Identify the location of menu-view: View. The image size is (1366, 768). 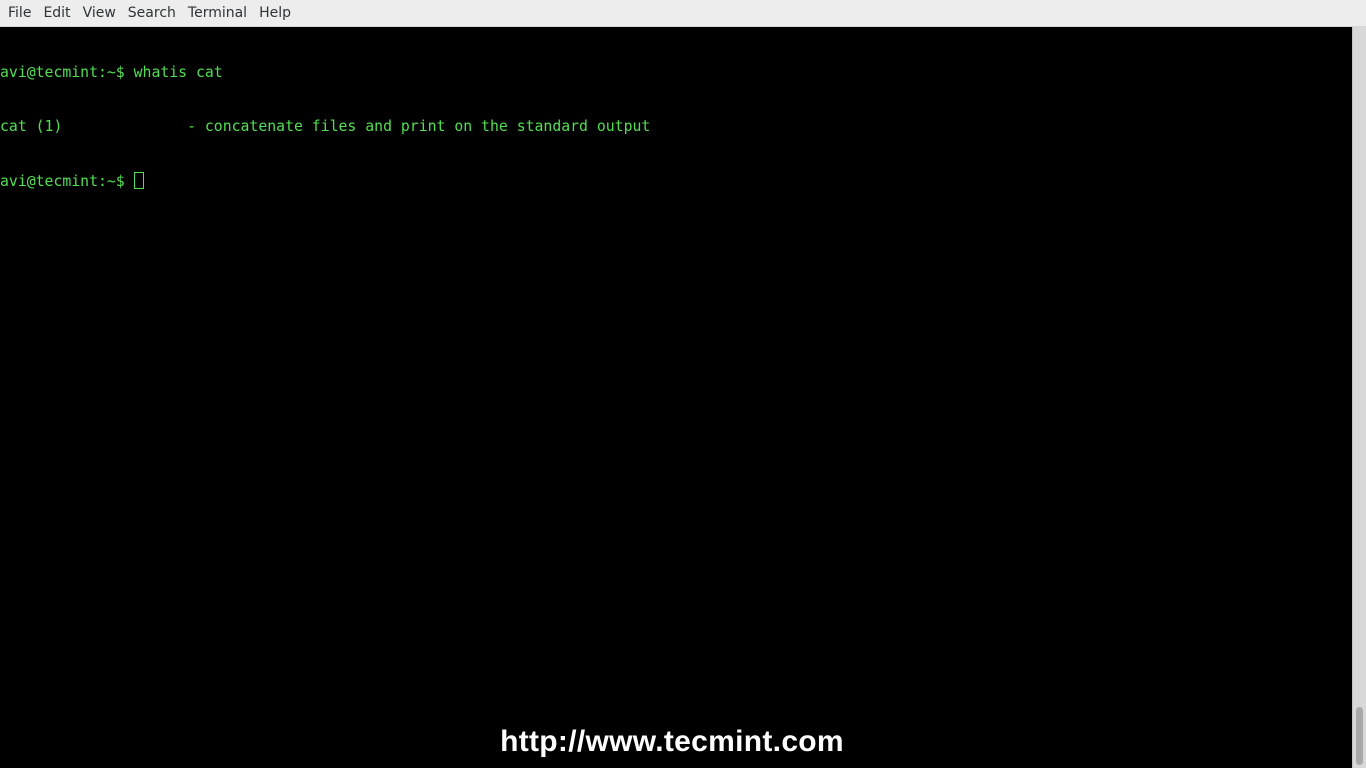
(99, 13).